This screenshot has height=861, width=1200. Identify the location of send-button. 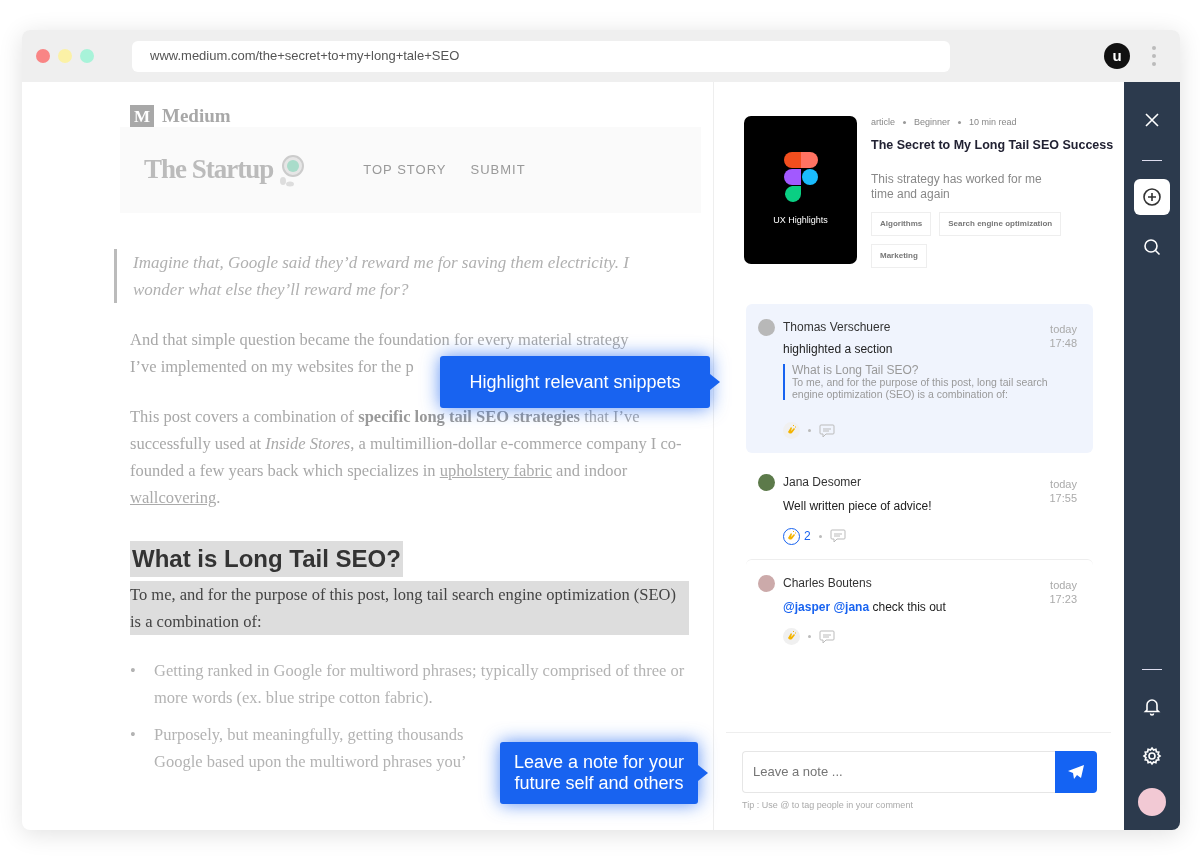
(1076, 771).